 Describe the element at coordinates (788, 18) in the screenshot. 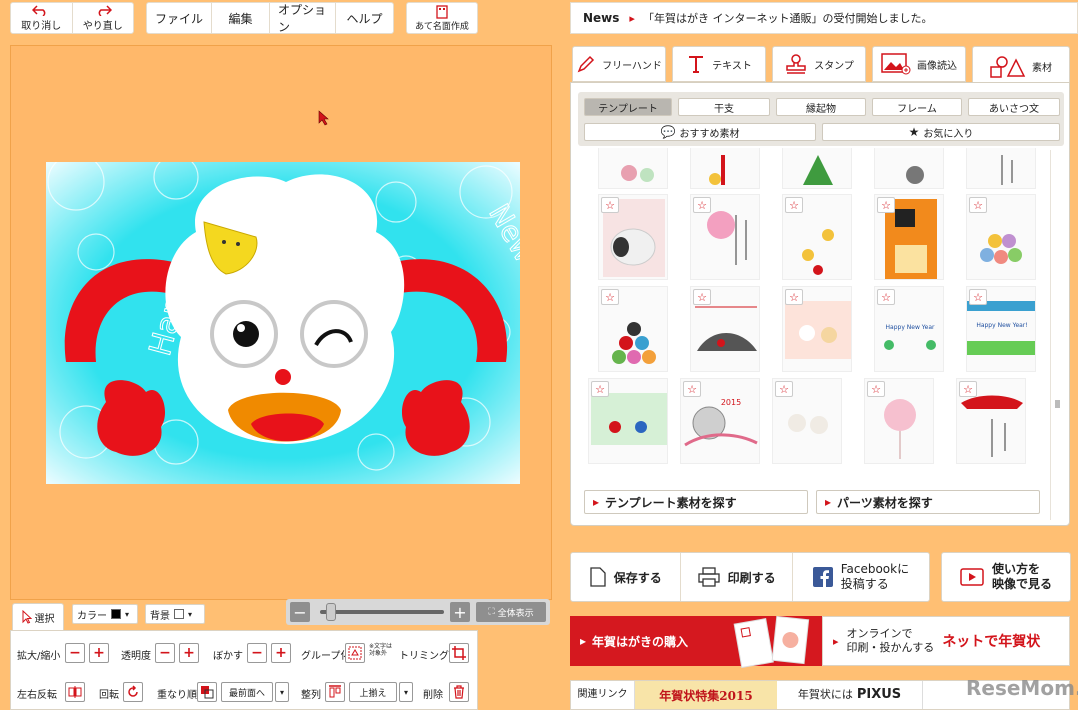

I see `news-link: 「年賀はがき インターネット通販」の受付開始しました。` at that location.